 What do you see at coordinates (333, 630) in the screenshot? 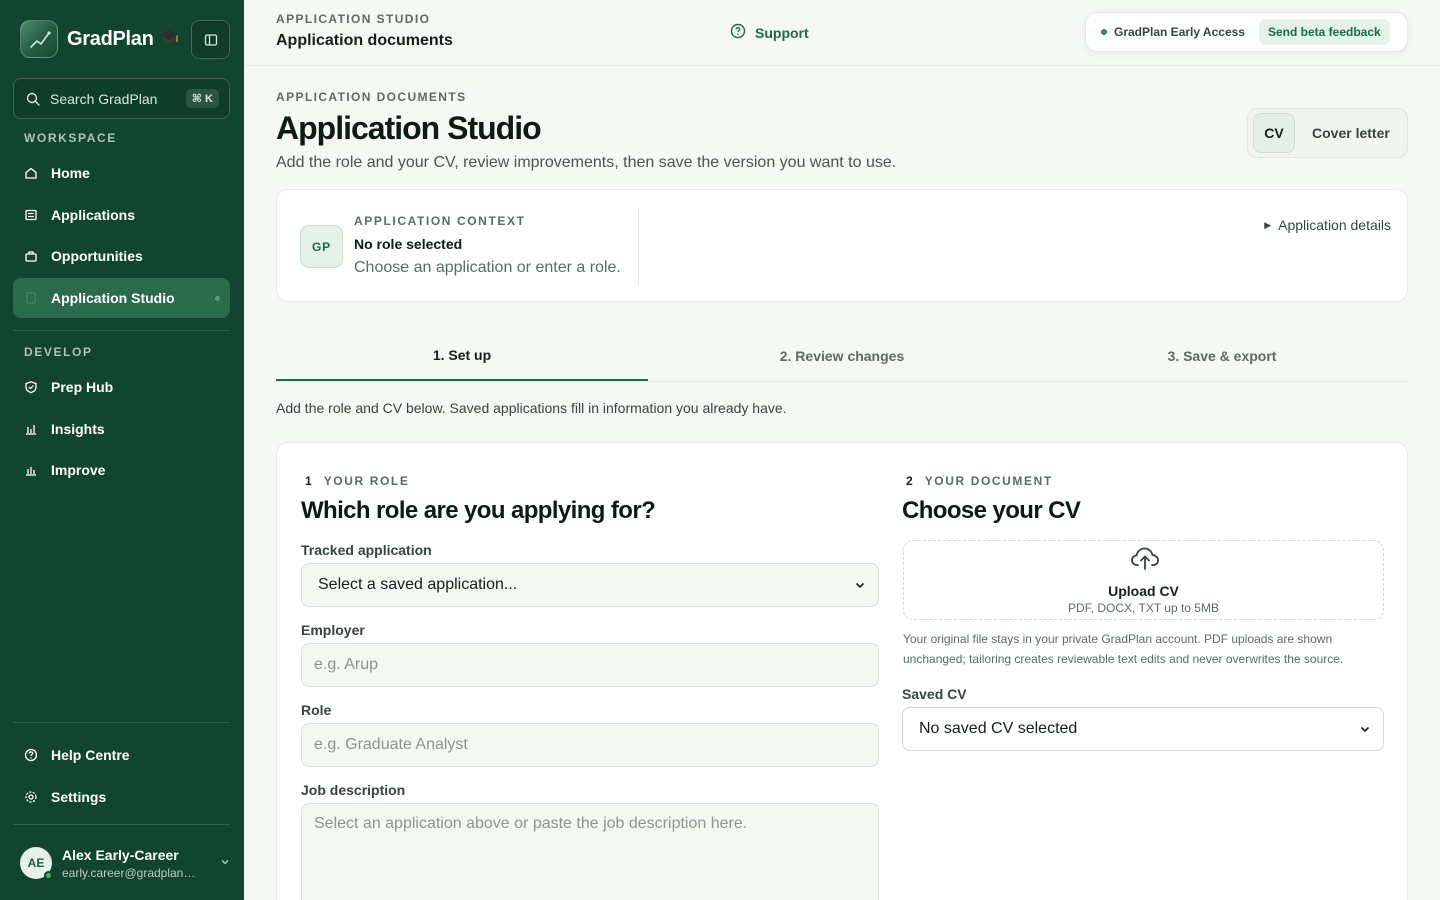
I see `employer-label: Employer` at bounding box center [333, 630].